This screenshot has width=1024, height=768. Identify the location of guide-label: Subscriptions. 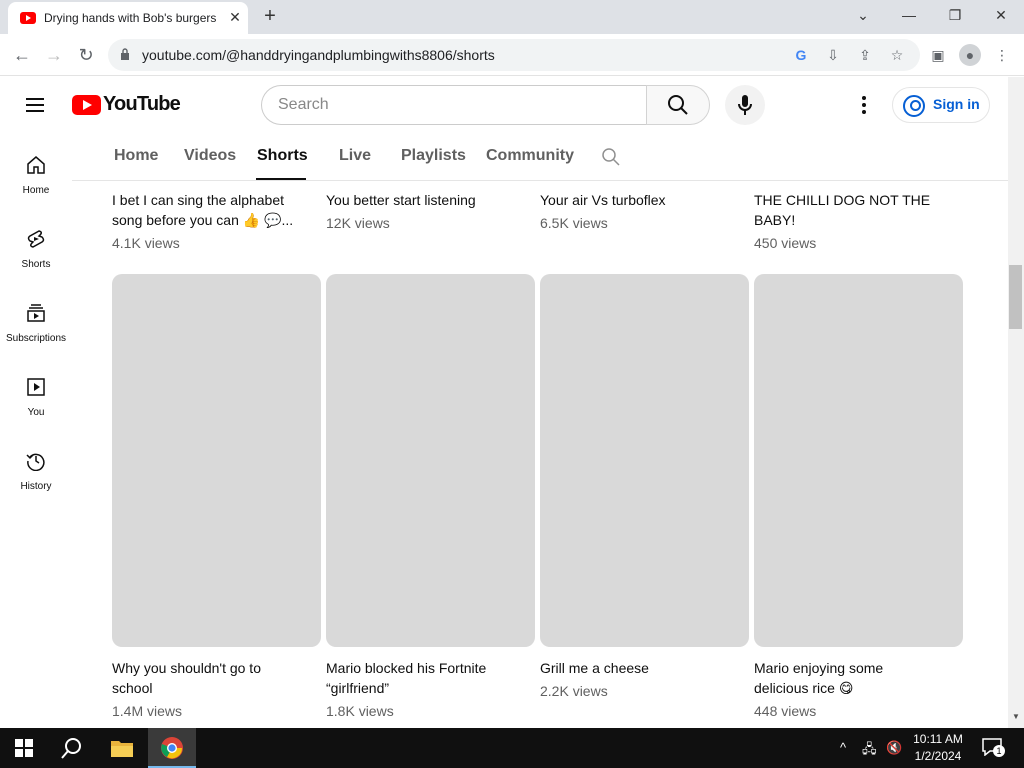
(36, 338).